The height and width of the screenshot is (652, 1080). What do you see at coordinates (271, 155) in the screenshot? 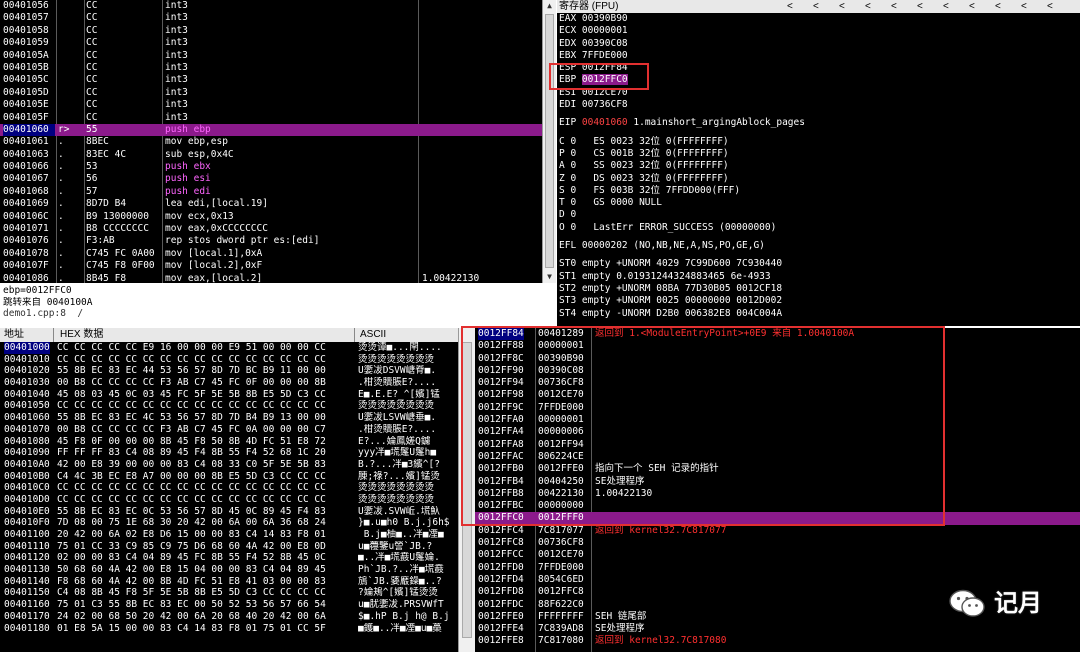
I see `disasm-row: 00401063. 83EC 4C sub esp,0x4C` at bounding box center [271, 155].